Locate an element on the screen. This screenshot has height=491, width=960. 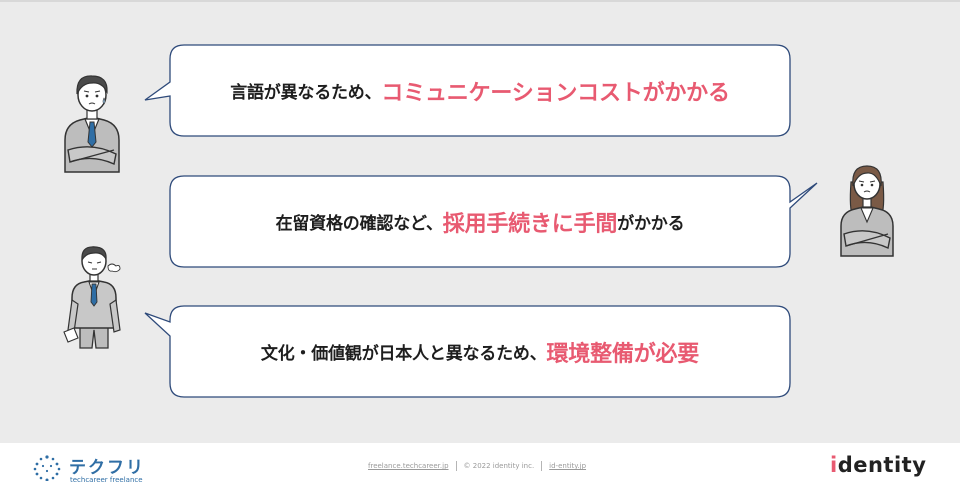
bubble-2-suffix: がかかる is located at coordinates (651, 224).